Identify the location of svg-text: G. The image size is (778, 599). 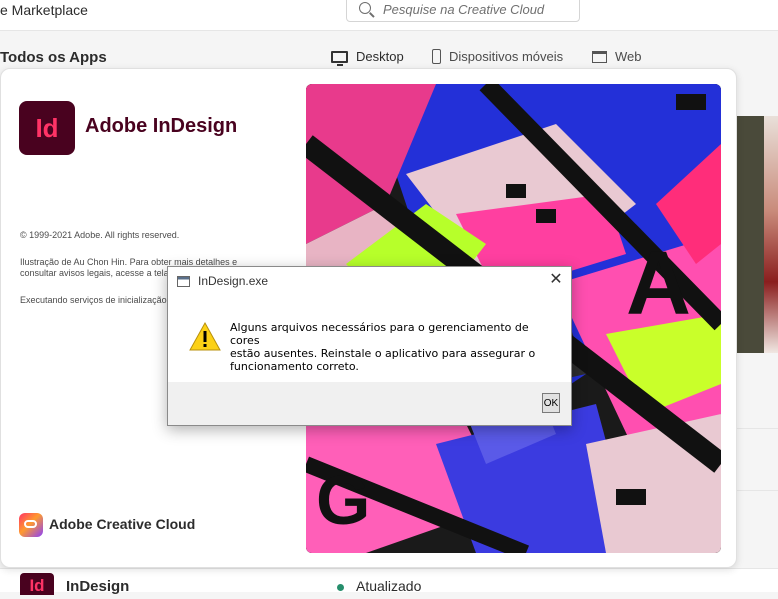
(343, 500).